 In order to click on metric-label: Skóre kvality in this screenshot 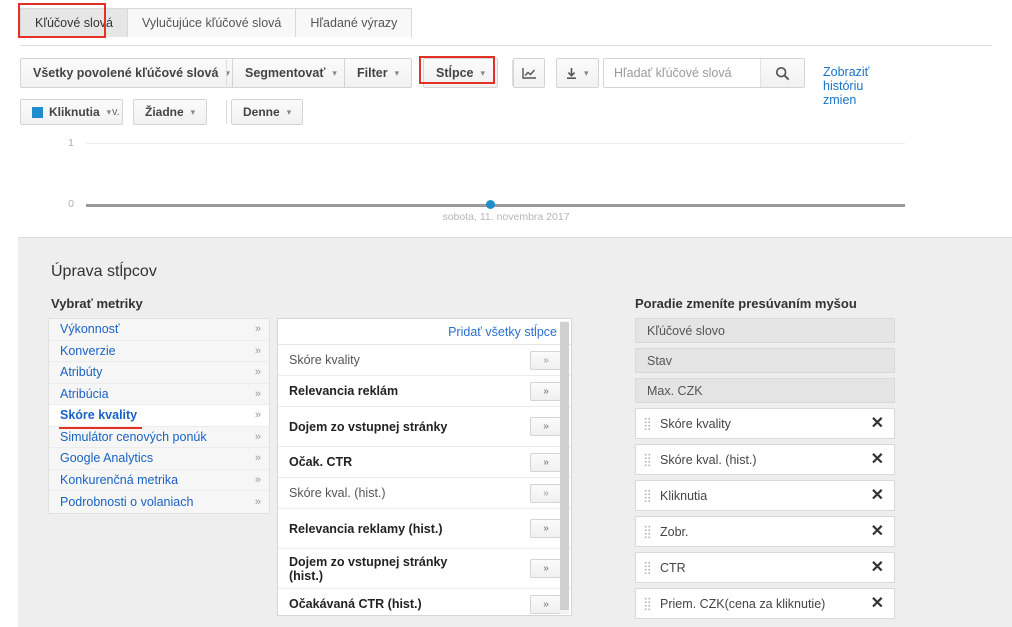, I will do `click(324, 360)`.